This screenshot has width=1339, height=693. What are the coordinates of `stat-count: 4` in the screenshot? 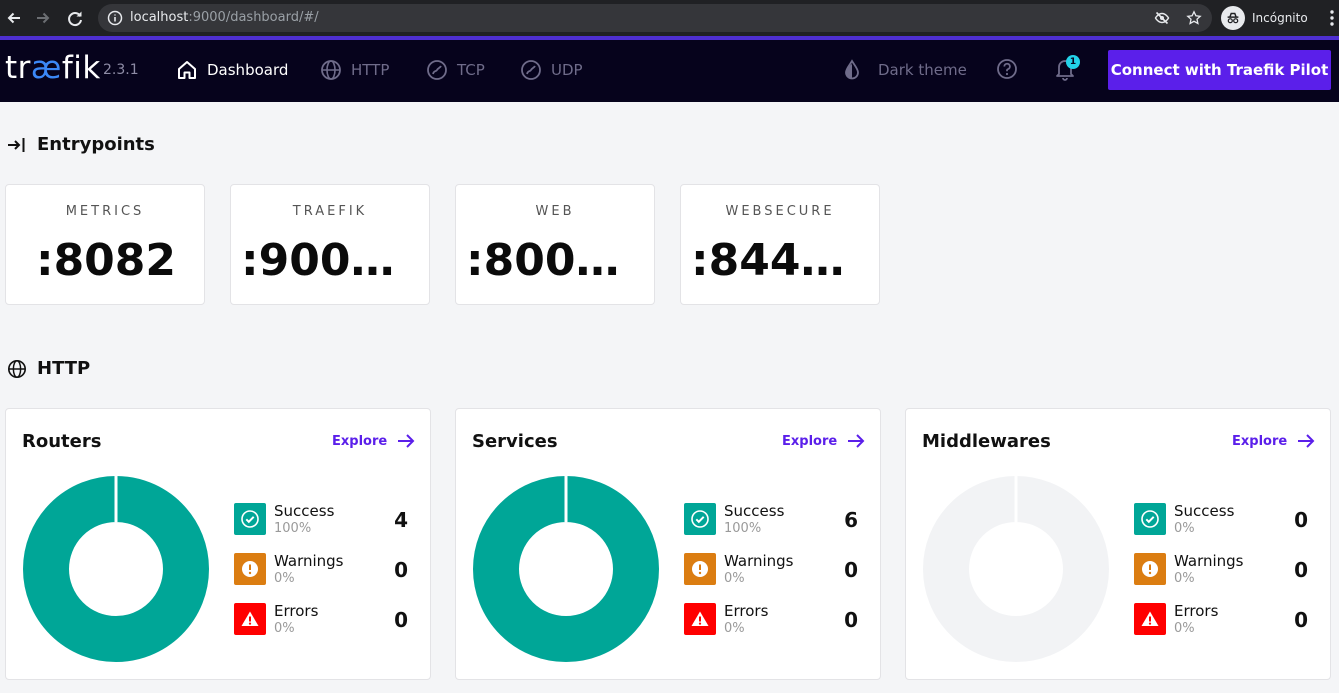 It's located at (401, 520).